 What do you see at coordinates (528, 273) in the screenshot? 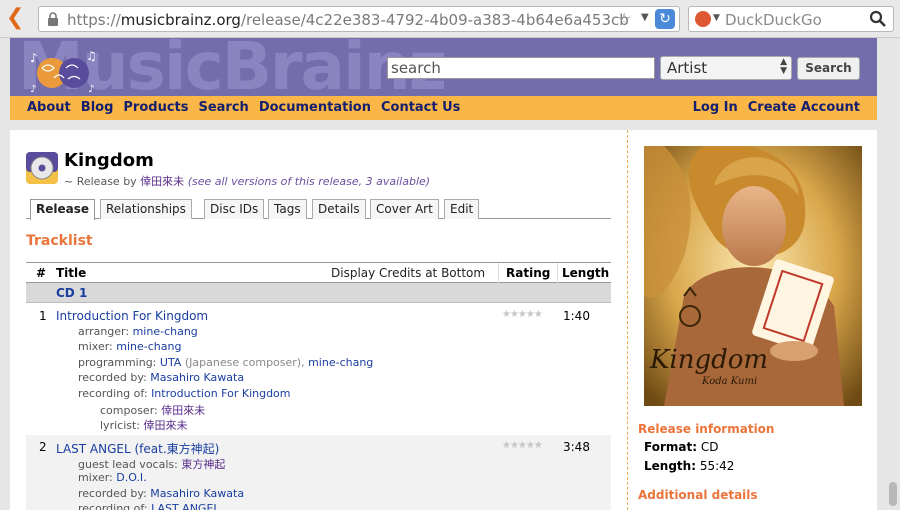
I see `col-rating: Rating` at bounding box center [528, 273].